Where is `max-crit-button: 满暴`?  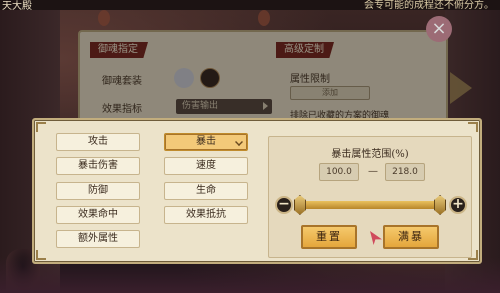 max-crit-button: 满暴 is located at coordinates (411, 237).